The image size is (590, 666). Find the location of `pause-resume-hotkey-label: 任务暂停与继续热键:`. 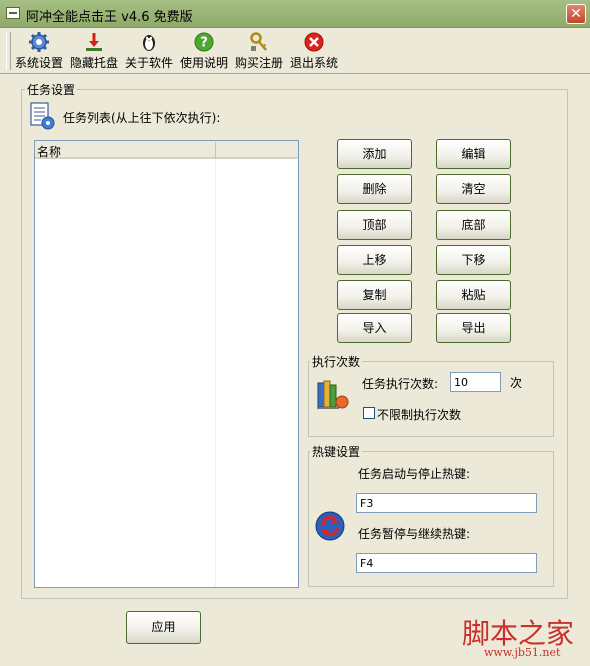

pause-resume-hotkey-label: 任务暂停与继续热键: is located at coordinates (414, 534).